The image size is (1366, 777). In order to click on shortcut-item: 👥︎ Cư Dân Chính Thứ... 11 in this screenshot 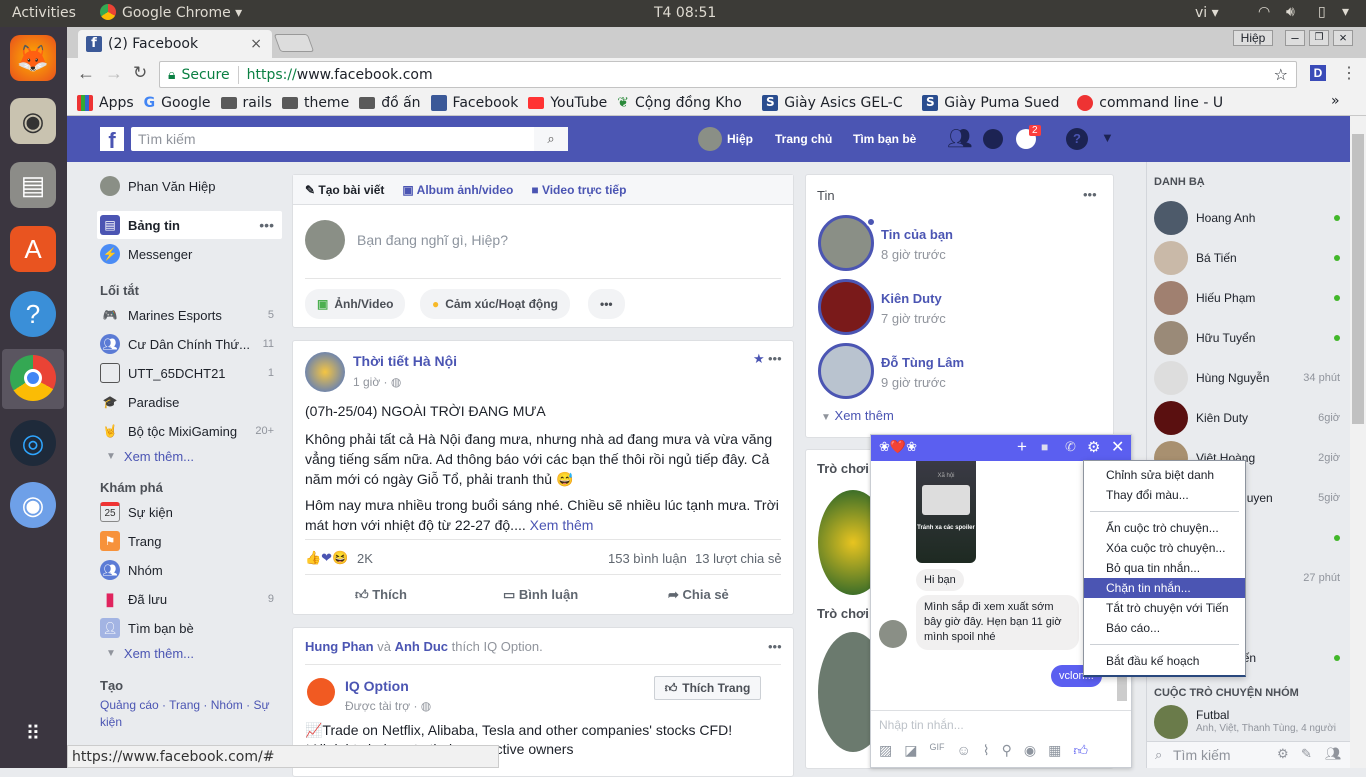, I will do `click(190, 344)`.